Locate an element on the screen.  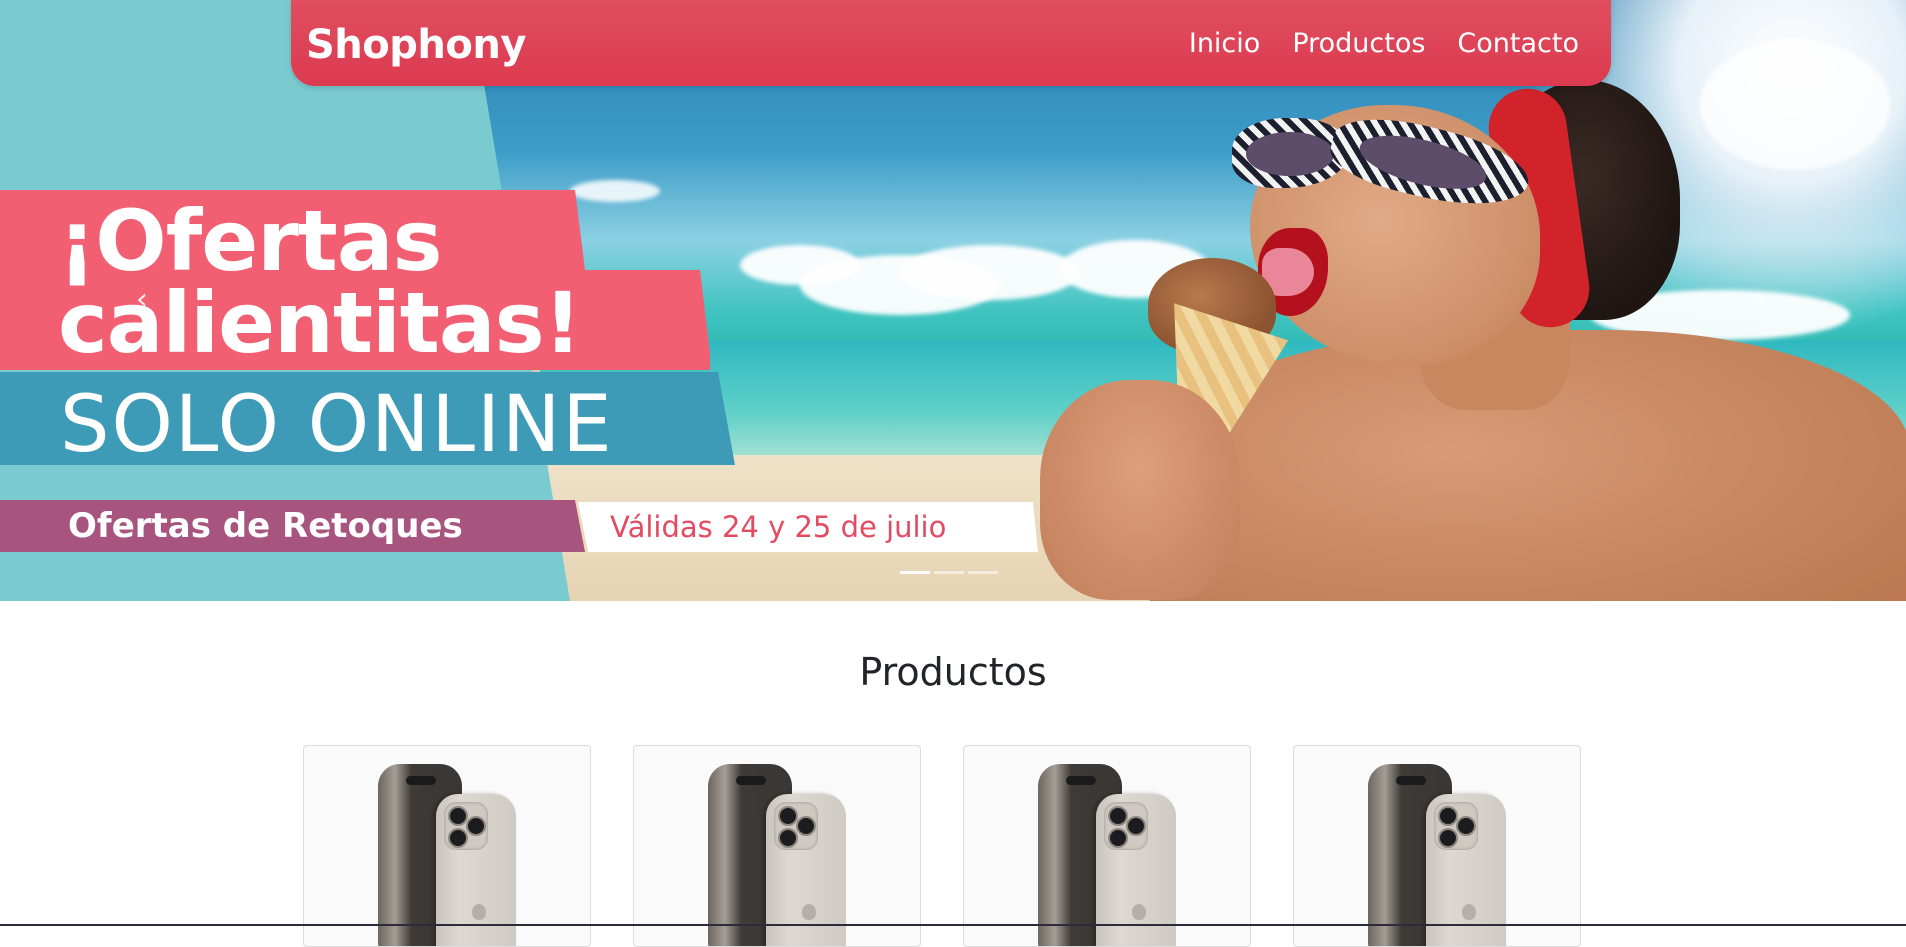
carousel-prev-button: ‹ is located at coordinates (142, 300).